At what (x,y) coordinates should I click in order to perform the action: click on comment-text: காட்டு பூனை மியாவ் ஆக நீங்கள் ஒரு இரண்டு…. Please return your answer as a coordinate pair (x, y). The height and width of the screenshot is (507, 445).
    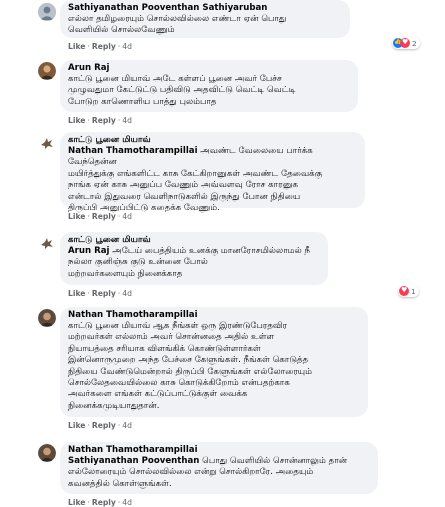
    Looking at the image, I should click on (214, 366).